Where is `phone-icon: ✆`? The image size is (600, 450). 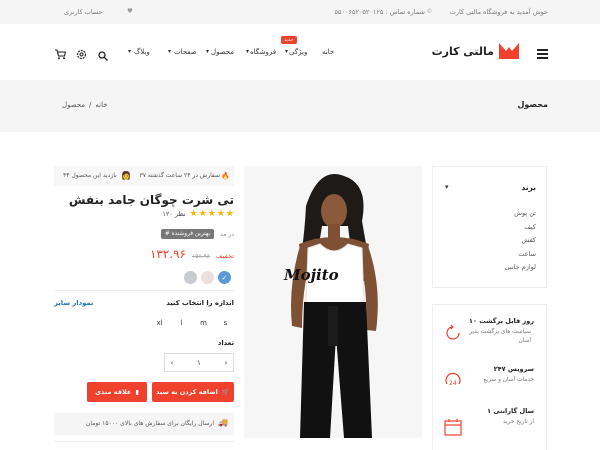 phone-icon: ✆ is located at coordinates (429, 11).